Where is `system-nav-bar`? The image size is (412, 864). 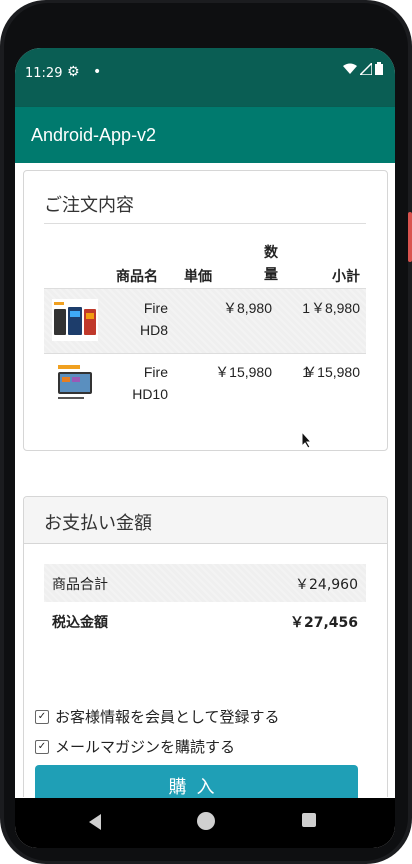 system-nav-bar is located at coordinates (205, 823).